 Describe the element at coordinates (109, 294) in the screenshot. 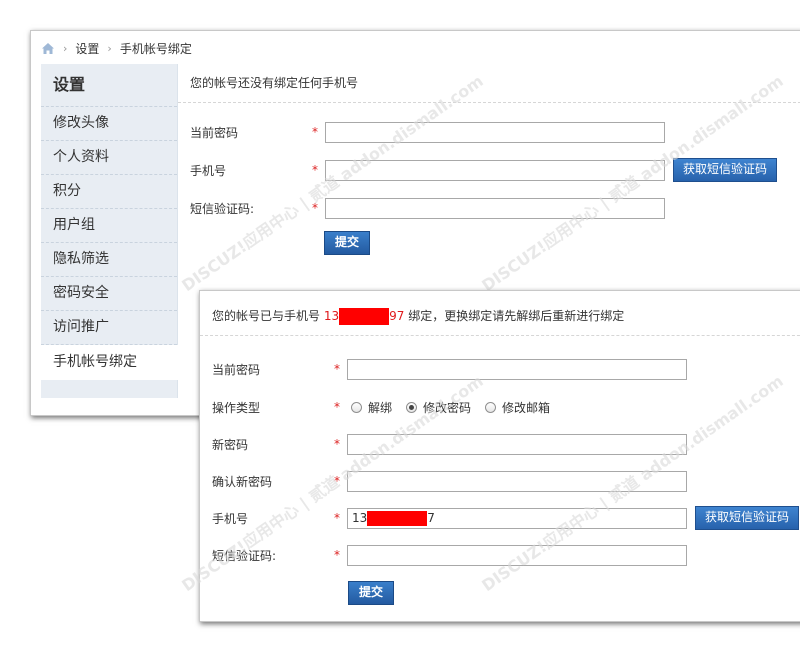

I see `sidebar-item-password-security: 密码安全` at that location.